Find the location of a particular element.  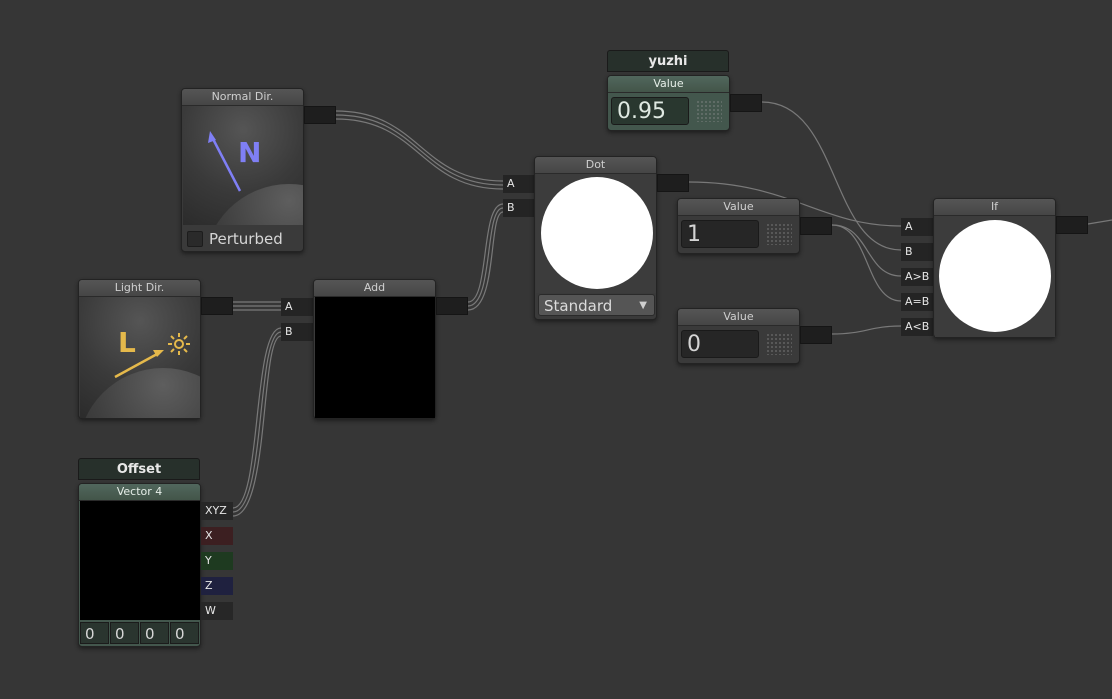

light-dir-preview: L is located at coordinates (140, 357).